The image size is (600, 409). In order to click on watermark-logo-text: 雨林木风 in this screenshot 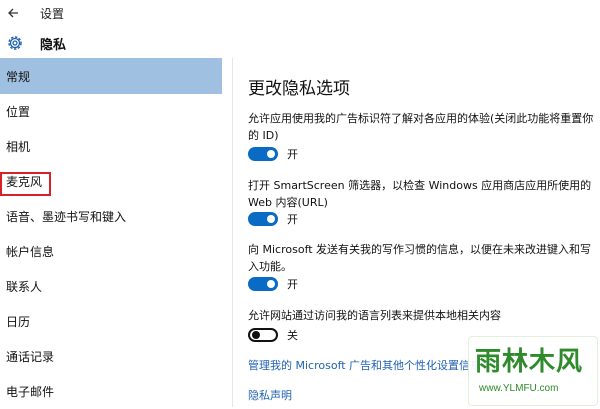, I will do `click(529, 362)`.